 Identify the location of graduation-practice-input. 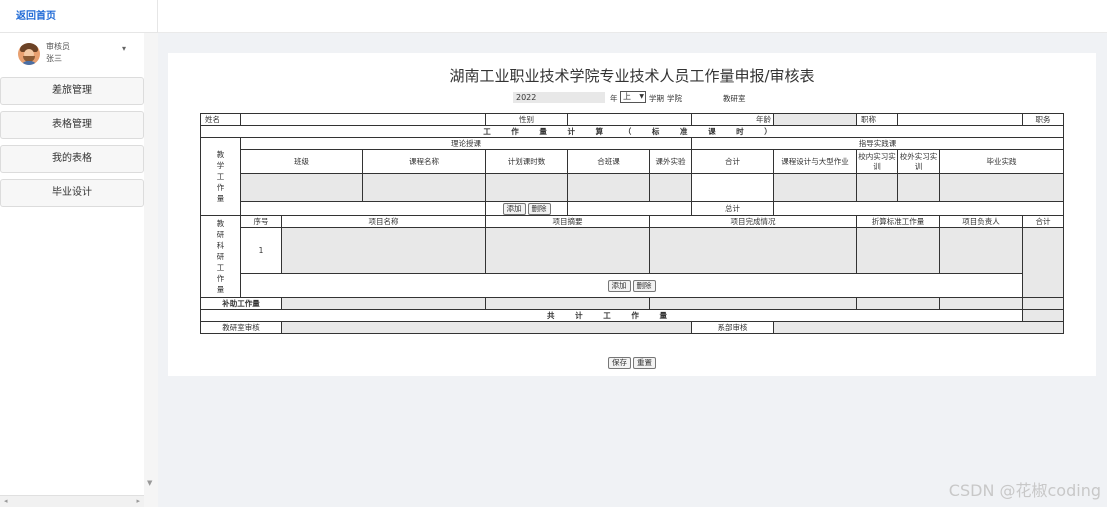
(1002, 187).